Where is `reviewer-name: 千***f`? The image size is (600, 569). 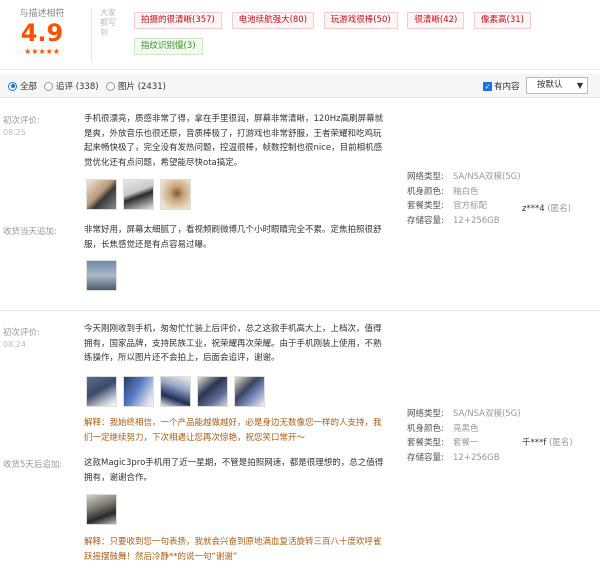 reviewer-name: 千***f is located at coordinates (534, 443).